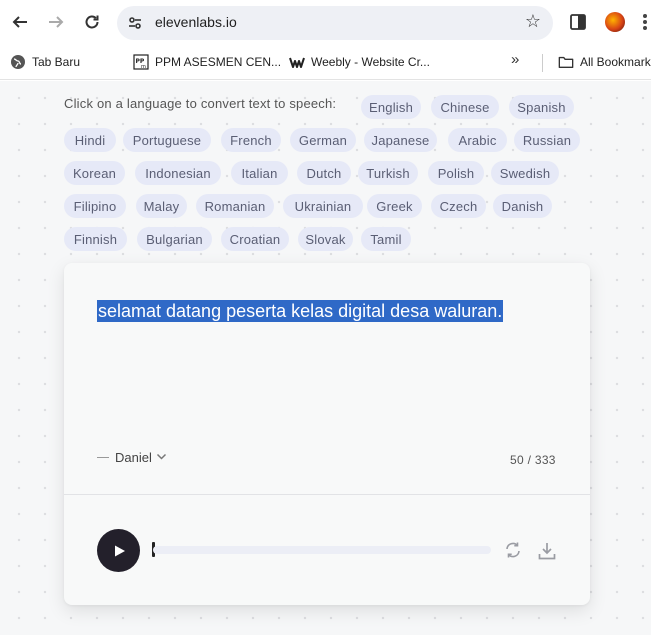  What do you see at coordinates (56, 62) in the screenshot?
I see `bookmark-label: Tab Baru` at bounding box center [56, 62].